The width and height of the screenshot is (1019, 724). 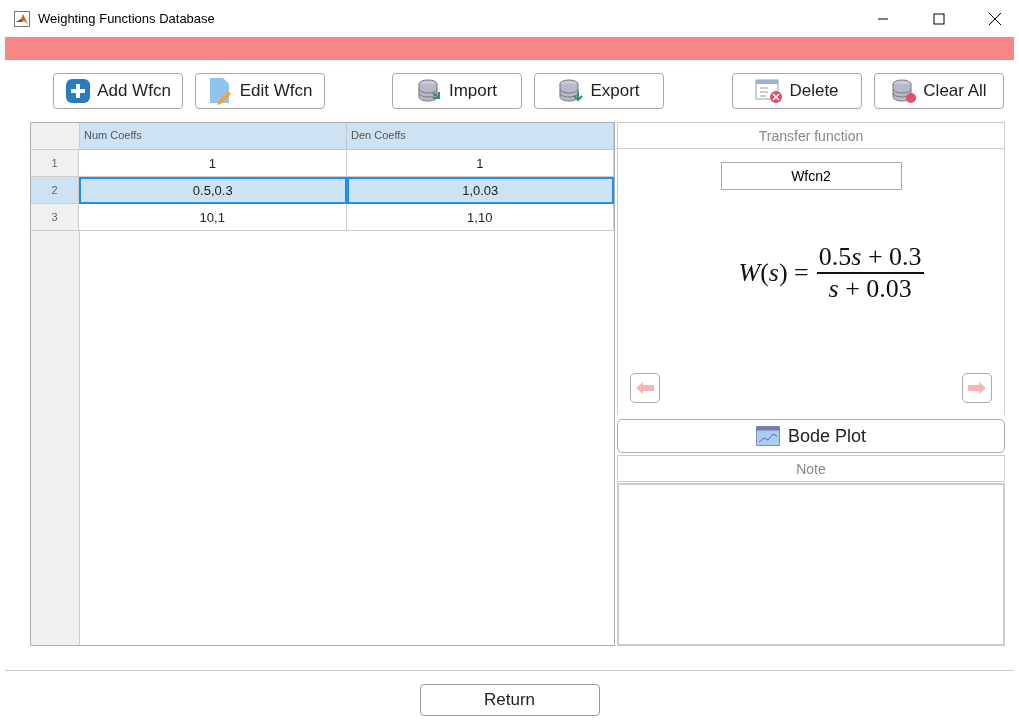 What do you see at coordinates (22, 18) in the screenshot?
I see `app-logo-icon` at bounding box center [22, 18].